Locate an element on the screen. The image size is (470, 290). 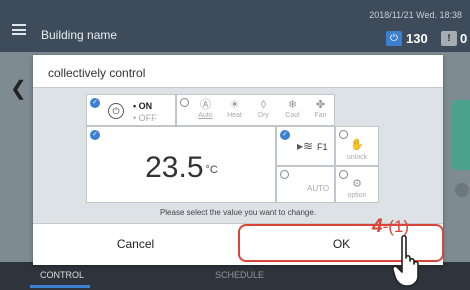
temperature-value: 23.5 is located at coordinates (174, 167).